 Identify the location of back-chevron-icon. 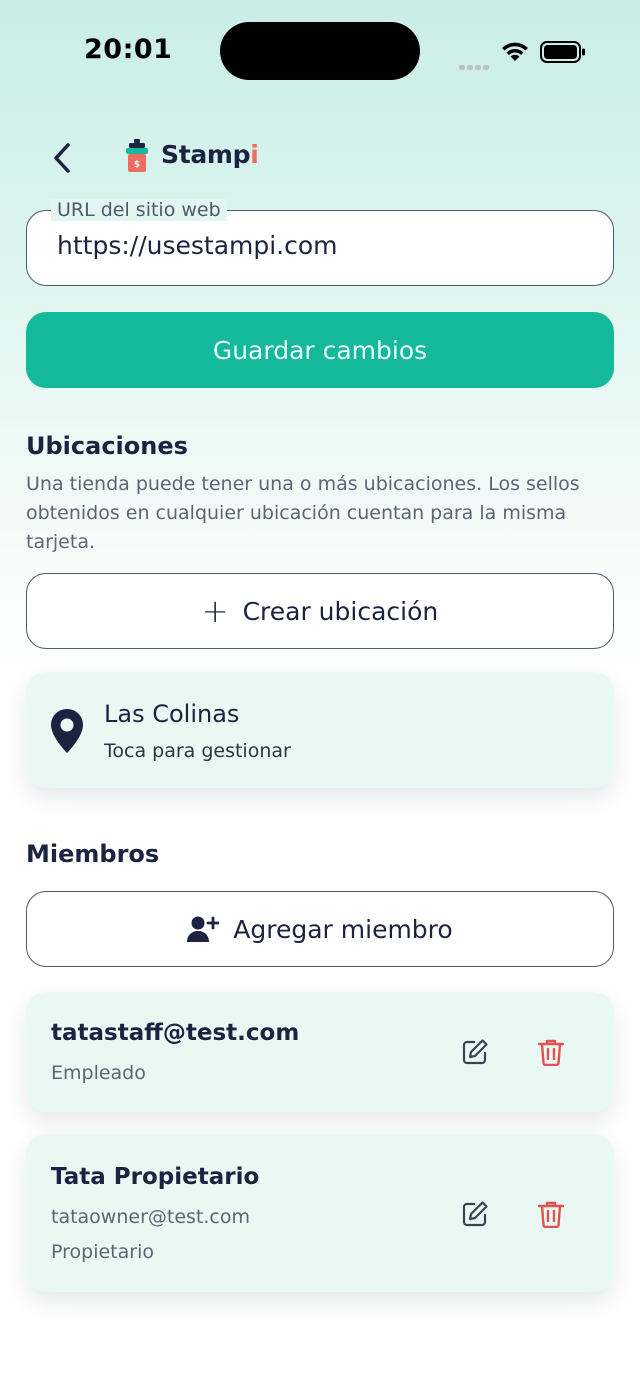
(62, 158).